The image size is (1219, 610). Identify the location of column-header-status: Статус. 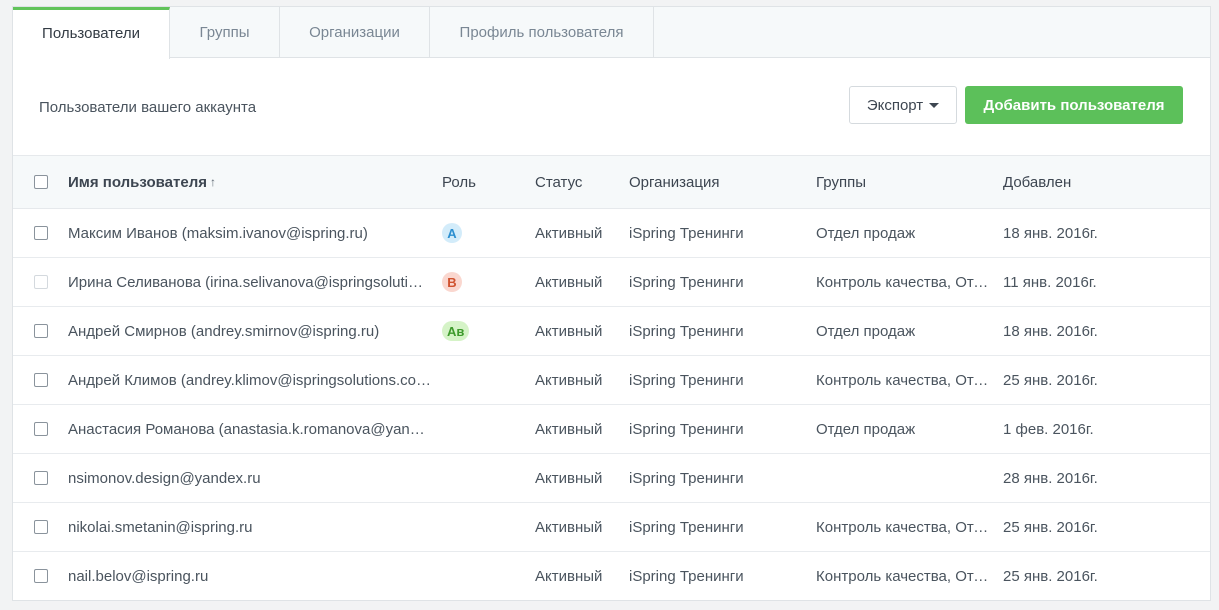
(559, 182).